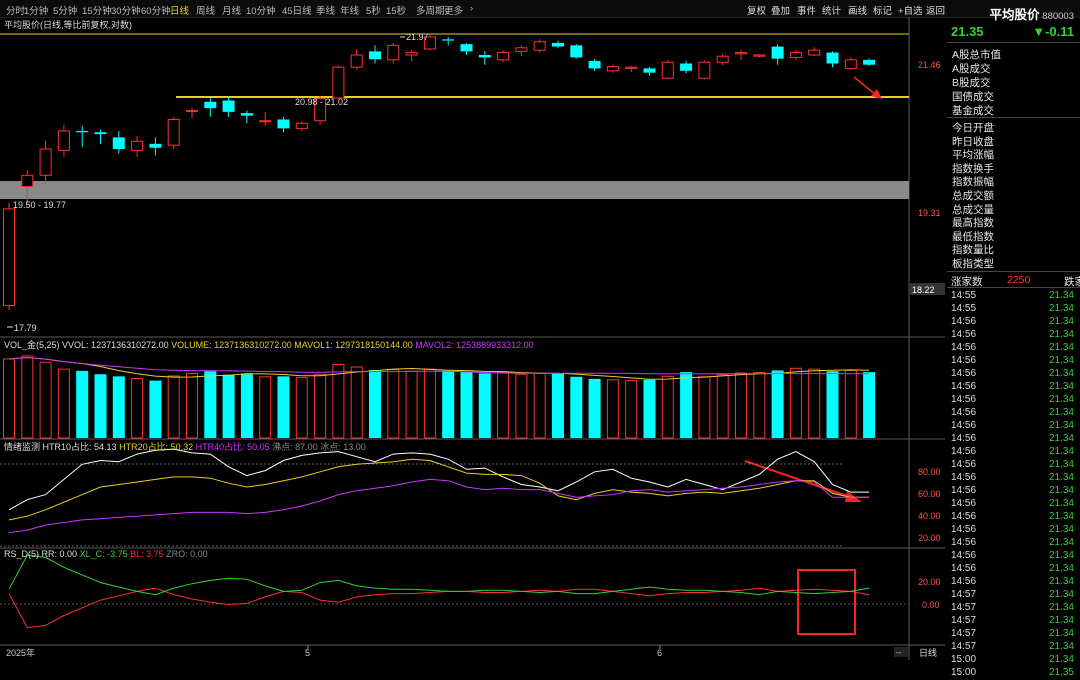 The height and width of the screenshot is (680, 1080). I want to click on rs-lines, so click(439, 591).